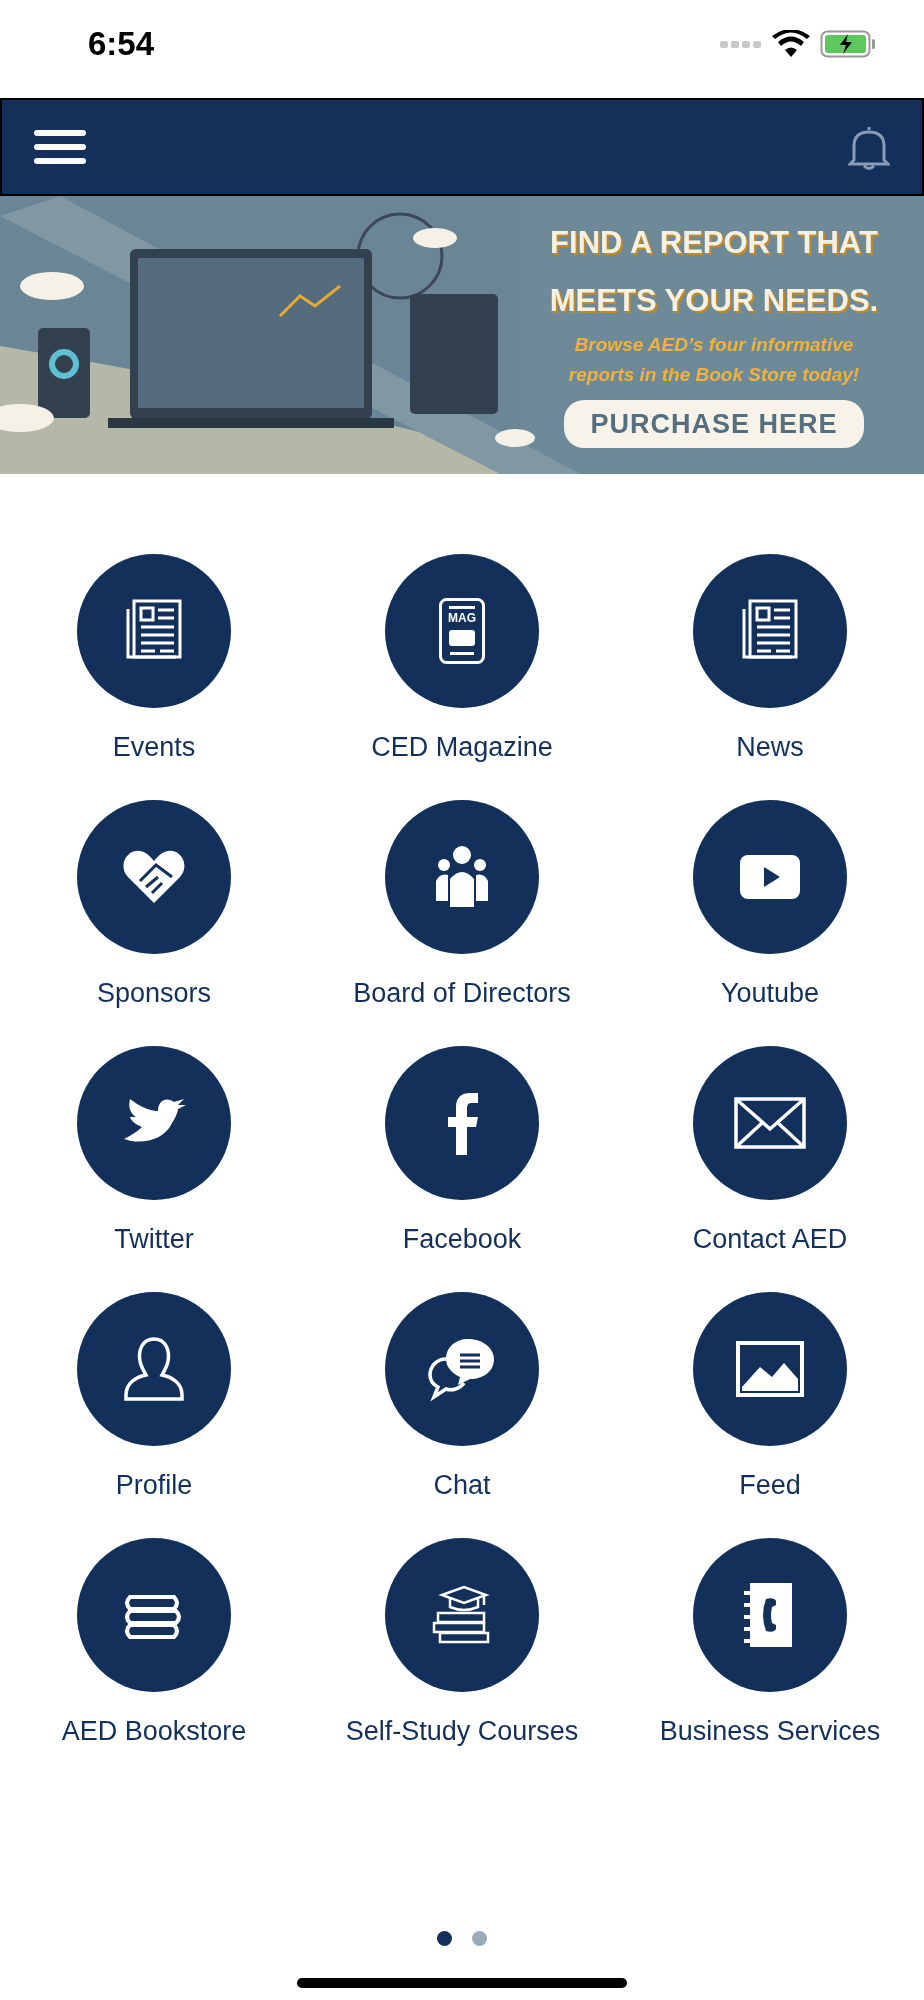  I want to click on tile-button: Business Services, so click(770, 1643).